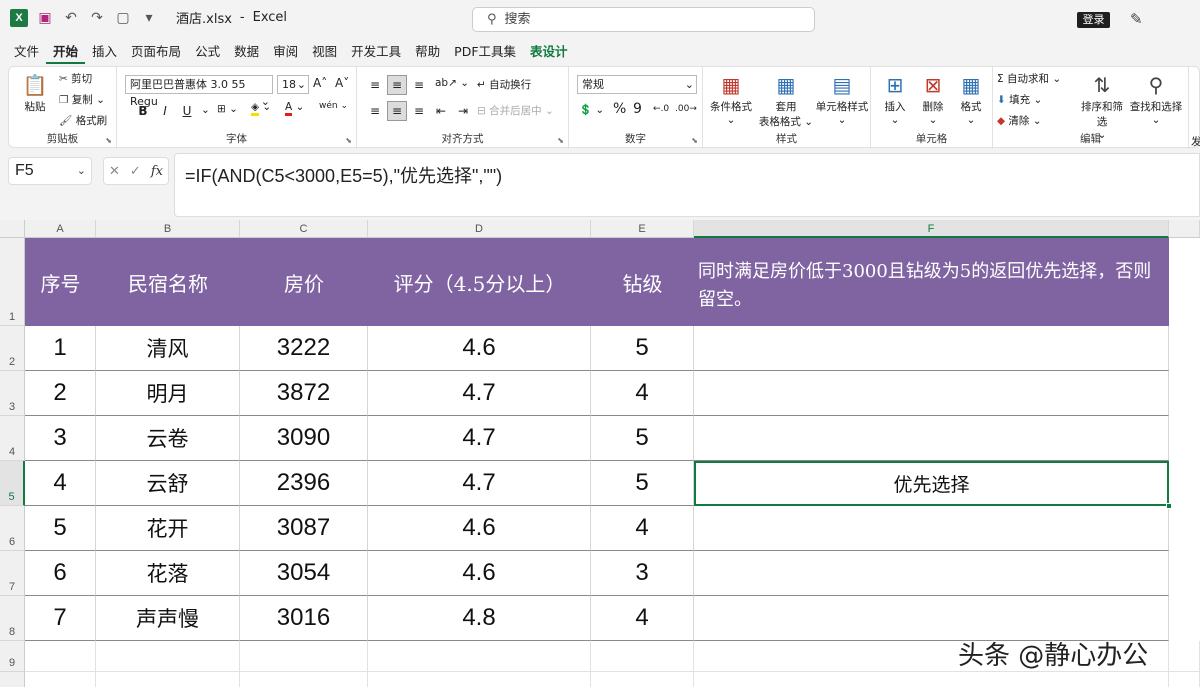 Image resolution: width=1200 pixels, height=687 pixels. Describe the element at coordinates (199, 91) in the screenshot. I see `font-name-select: 阿里巴巴普惠体 3.0 55 Regu ⌄` at that location.